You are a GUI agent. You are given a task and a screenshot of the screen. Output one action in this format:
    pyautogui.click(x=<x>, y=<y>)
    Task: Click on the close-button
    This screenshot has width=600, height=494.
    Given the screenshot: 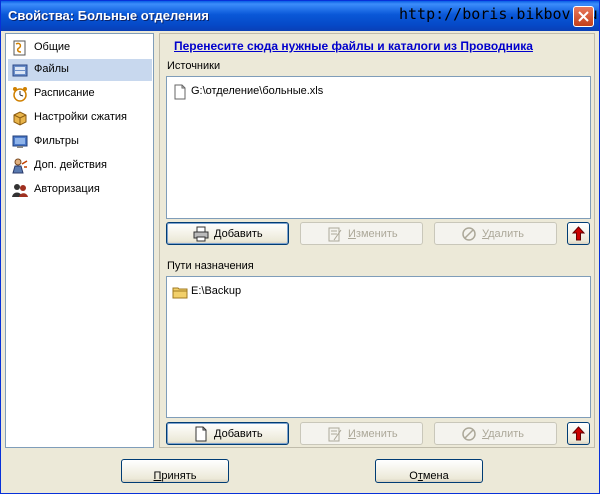 What is the action you would take?
    pyautogui.click(x=583, y=16)
    